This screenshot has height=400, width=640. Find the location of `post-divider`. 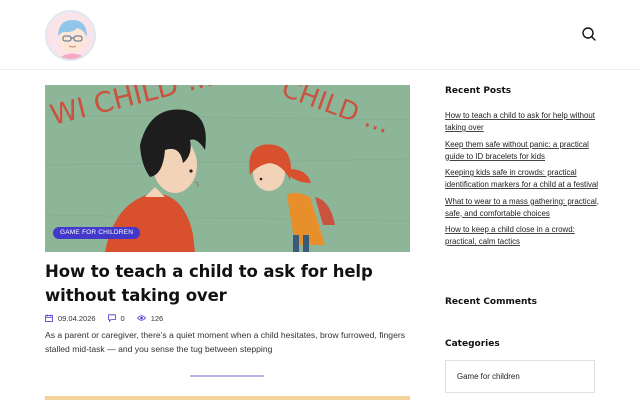

post-divider is located at coordinates (227, 376).